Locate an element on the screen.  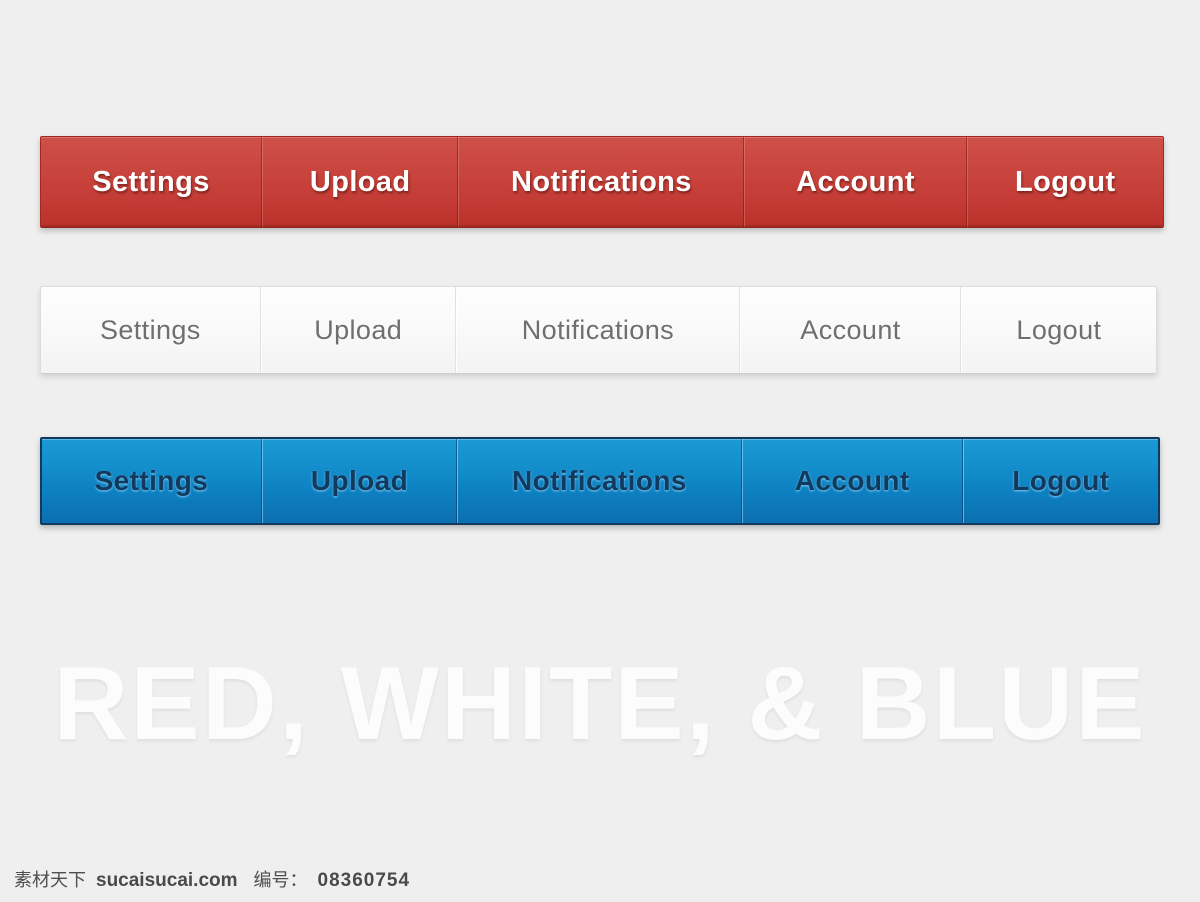
blue-nav-item-upload: Upload is located at coordinates (359, 481).